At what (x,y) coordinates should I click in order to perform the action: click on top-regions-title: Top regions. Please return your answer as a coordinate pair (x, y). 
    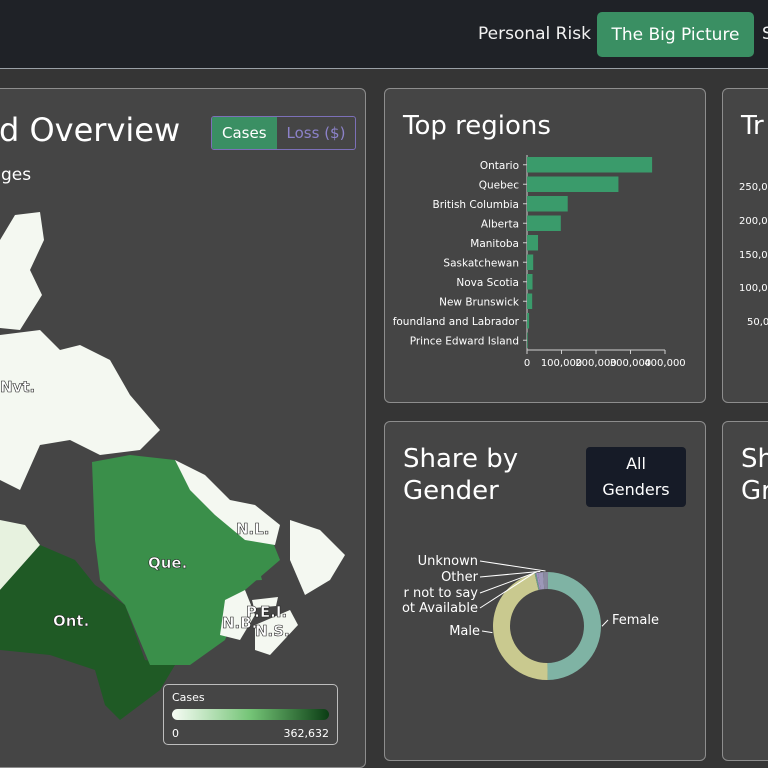
    Looking at the image, I should click on (477, 126).